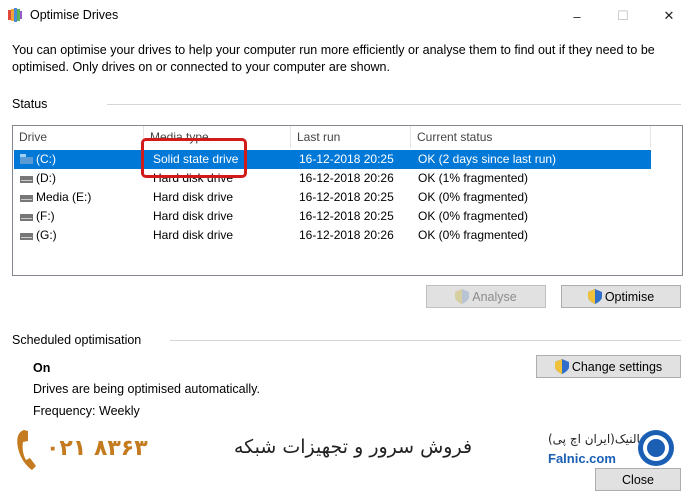  I want to click on drive-name: (F:), so click(45, 216).